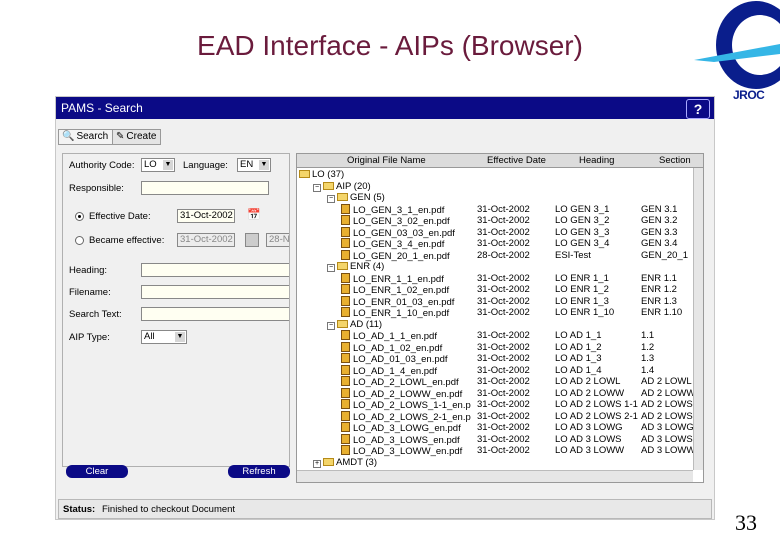 This screenshot has width=780, height=540. Describe the element at coordinates (102, 108) in the screenshot. I see `window-title: PAMS - Search` at that location.